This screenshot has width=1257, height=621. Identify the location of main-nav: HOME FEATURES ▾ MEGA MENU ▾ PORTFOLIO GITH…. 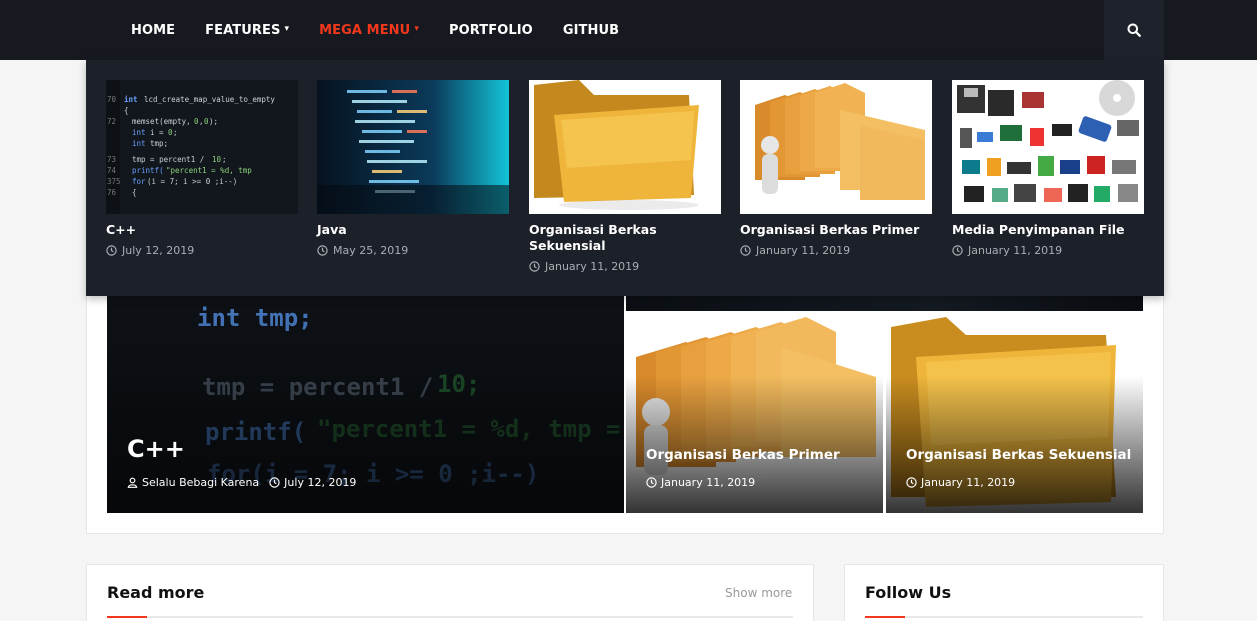
(375, 30).